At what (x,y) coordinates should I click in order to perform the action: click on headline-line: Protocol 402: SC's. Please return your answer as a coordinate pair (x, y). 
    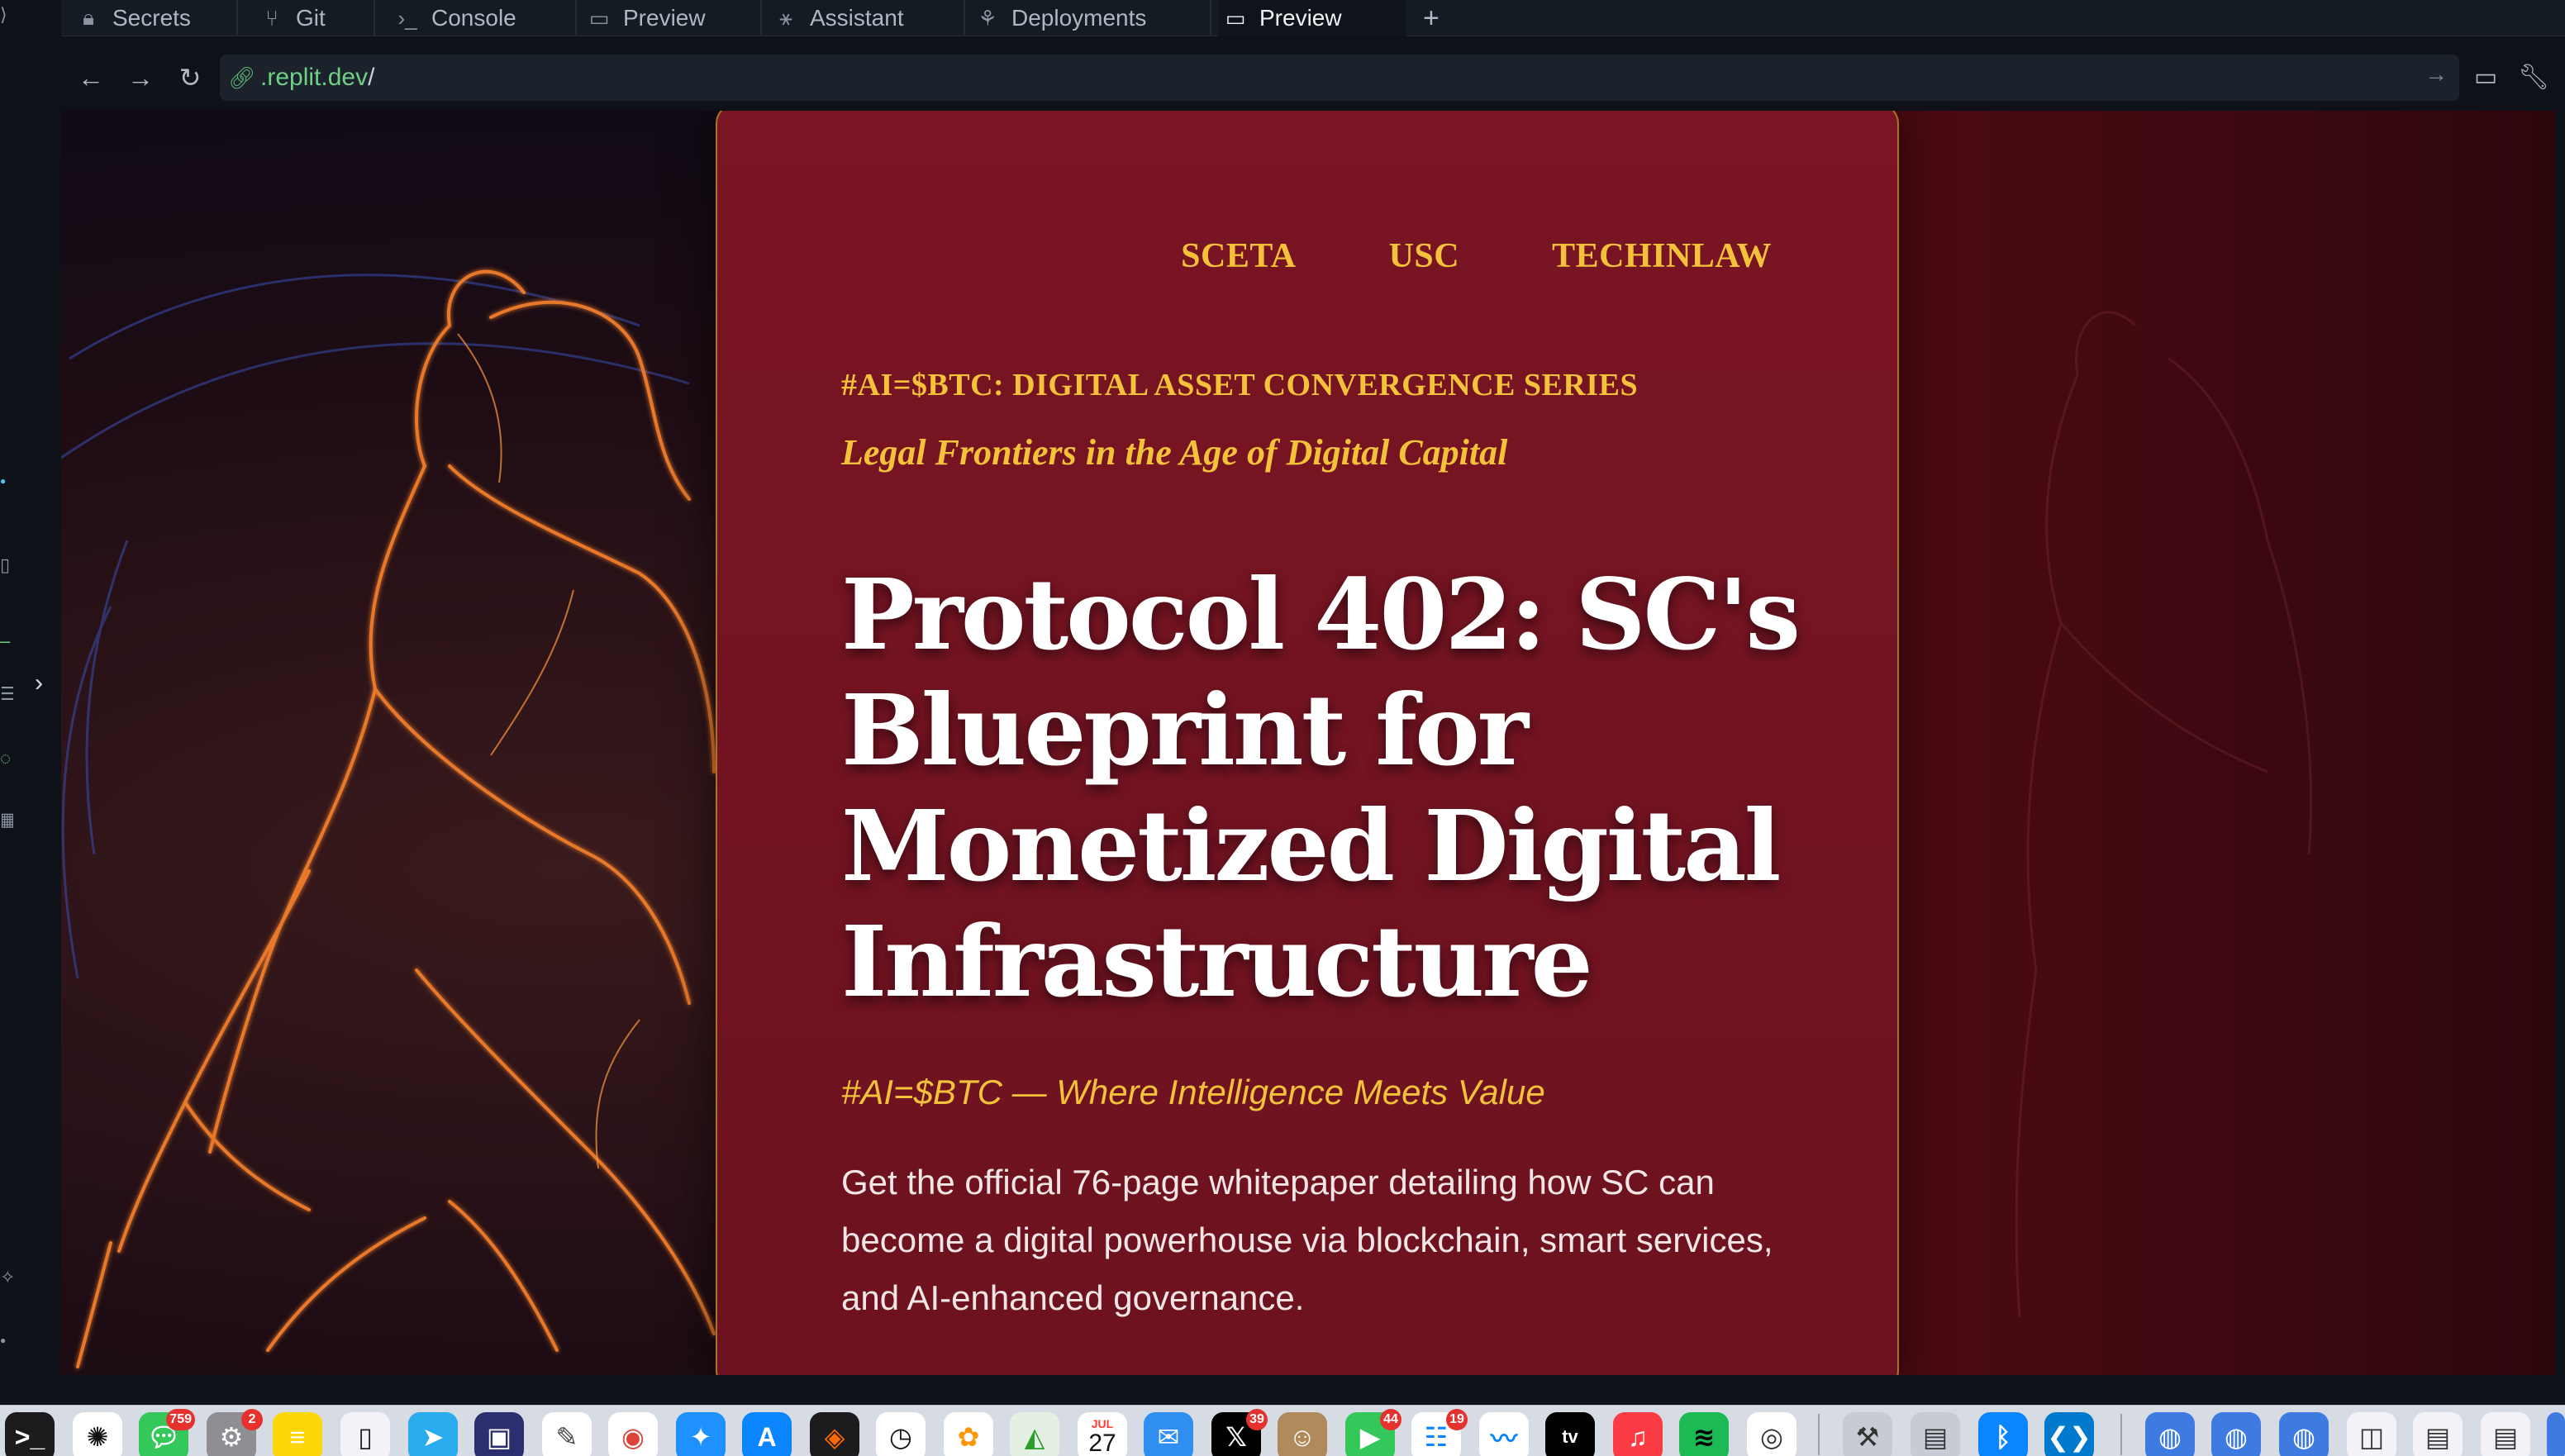
    Looking at the image, I should click on (1321, 614).